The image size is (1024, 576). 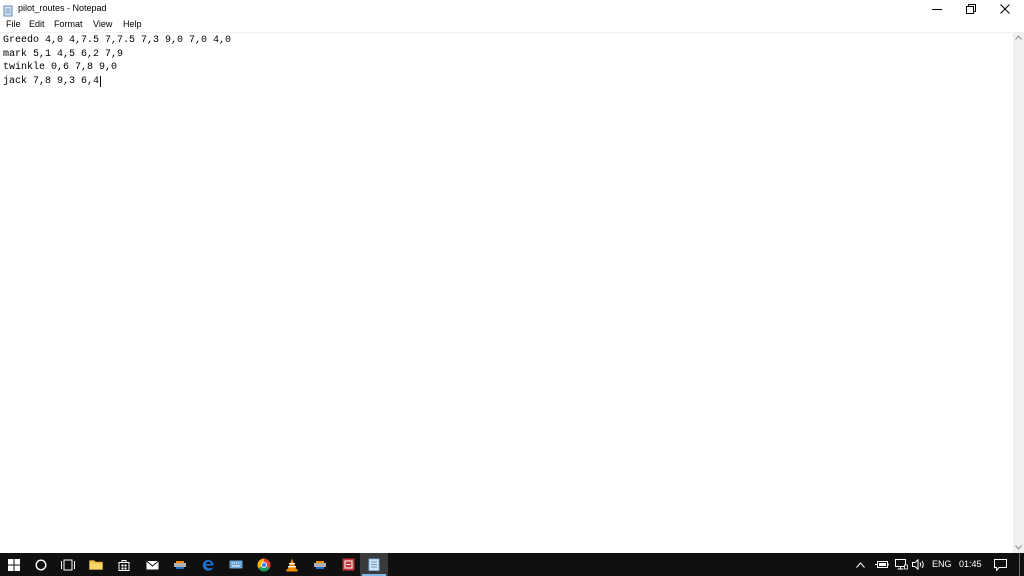 I want to click on tray-network, so click(x=901, y=564).